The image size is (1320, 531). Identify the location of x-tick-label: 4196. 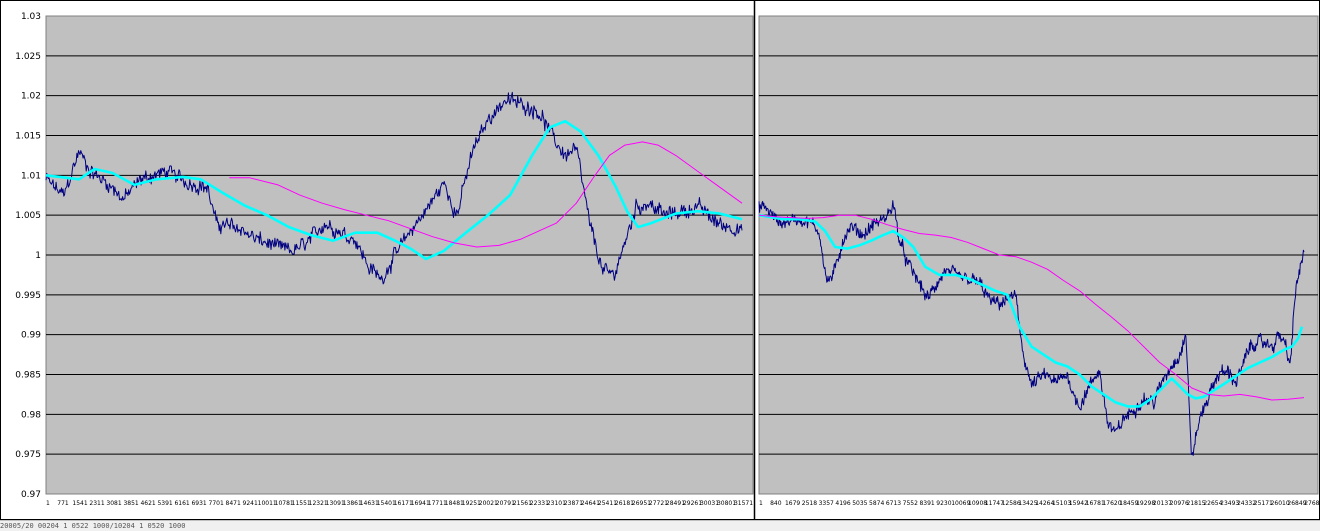
(842, 503).